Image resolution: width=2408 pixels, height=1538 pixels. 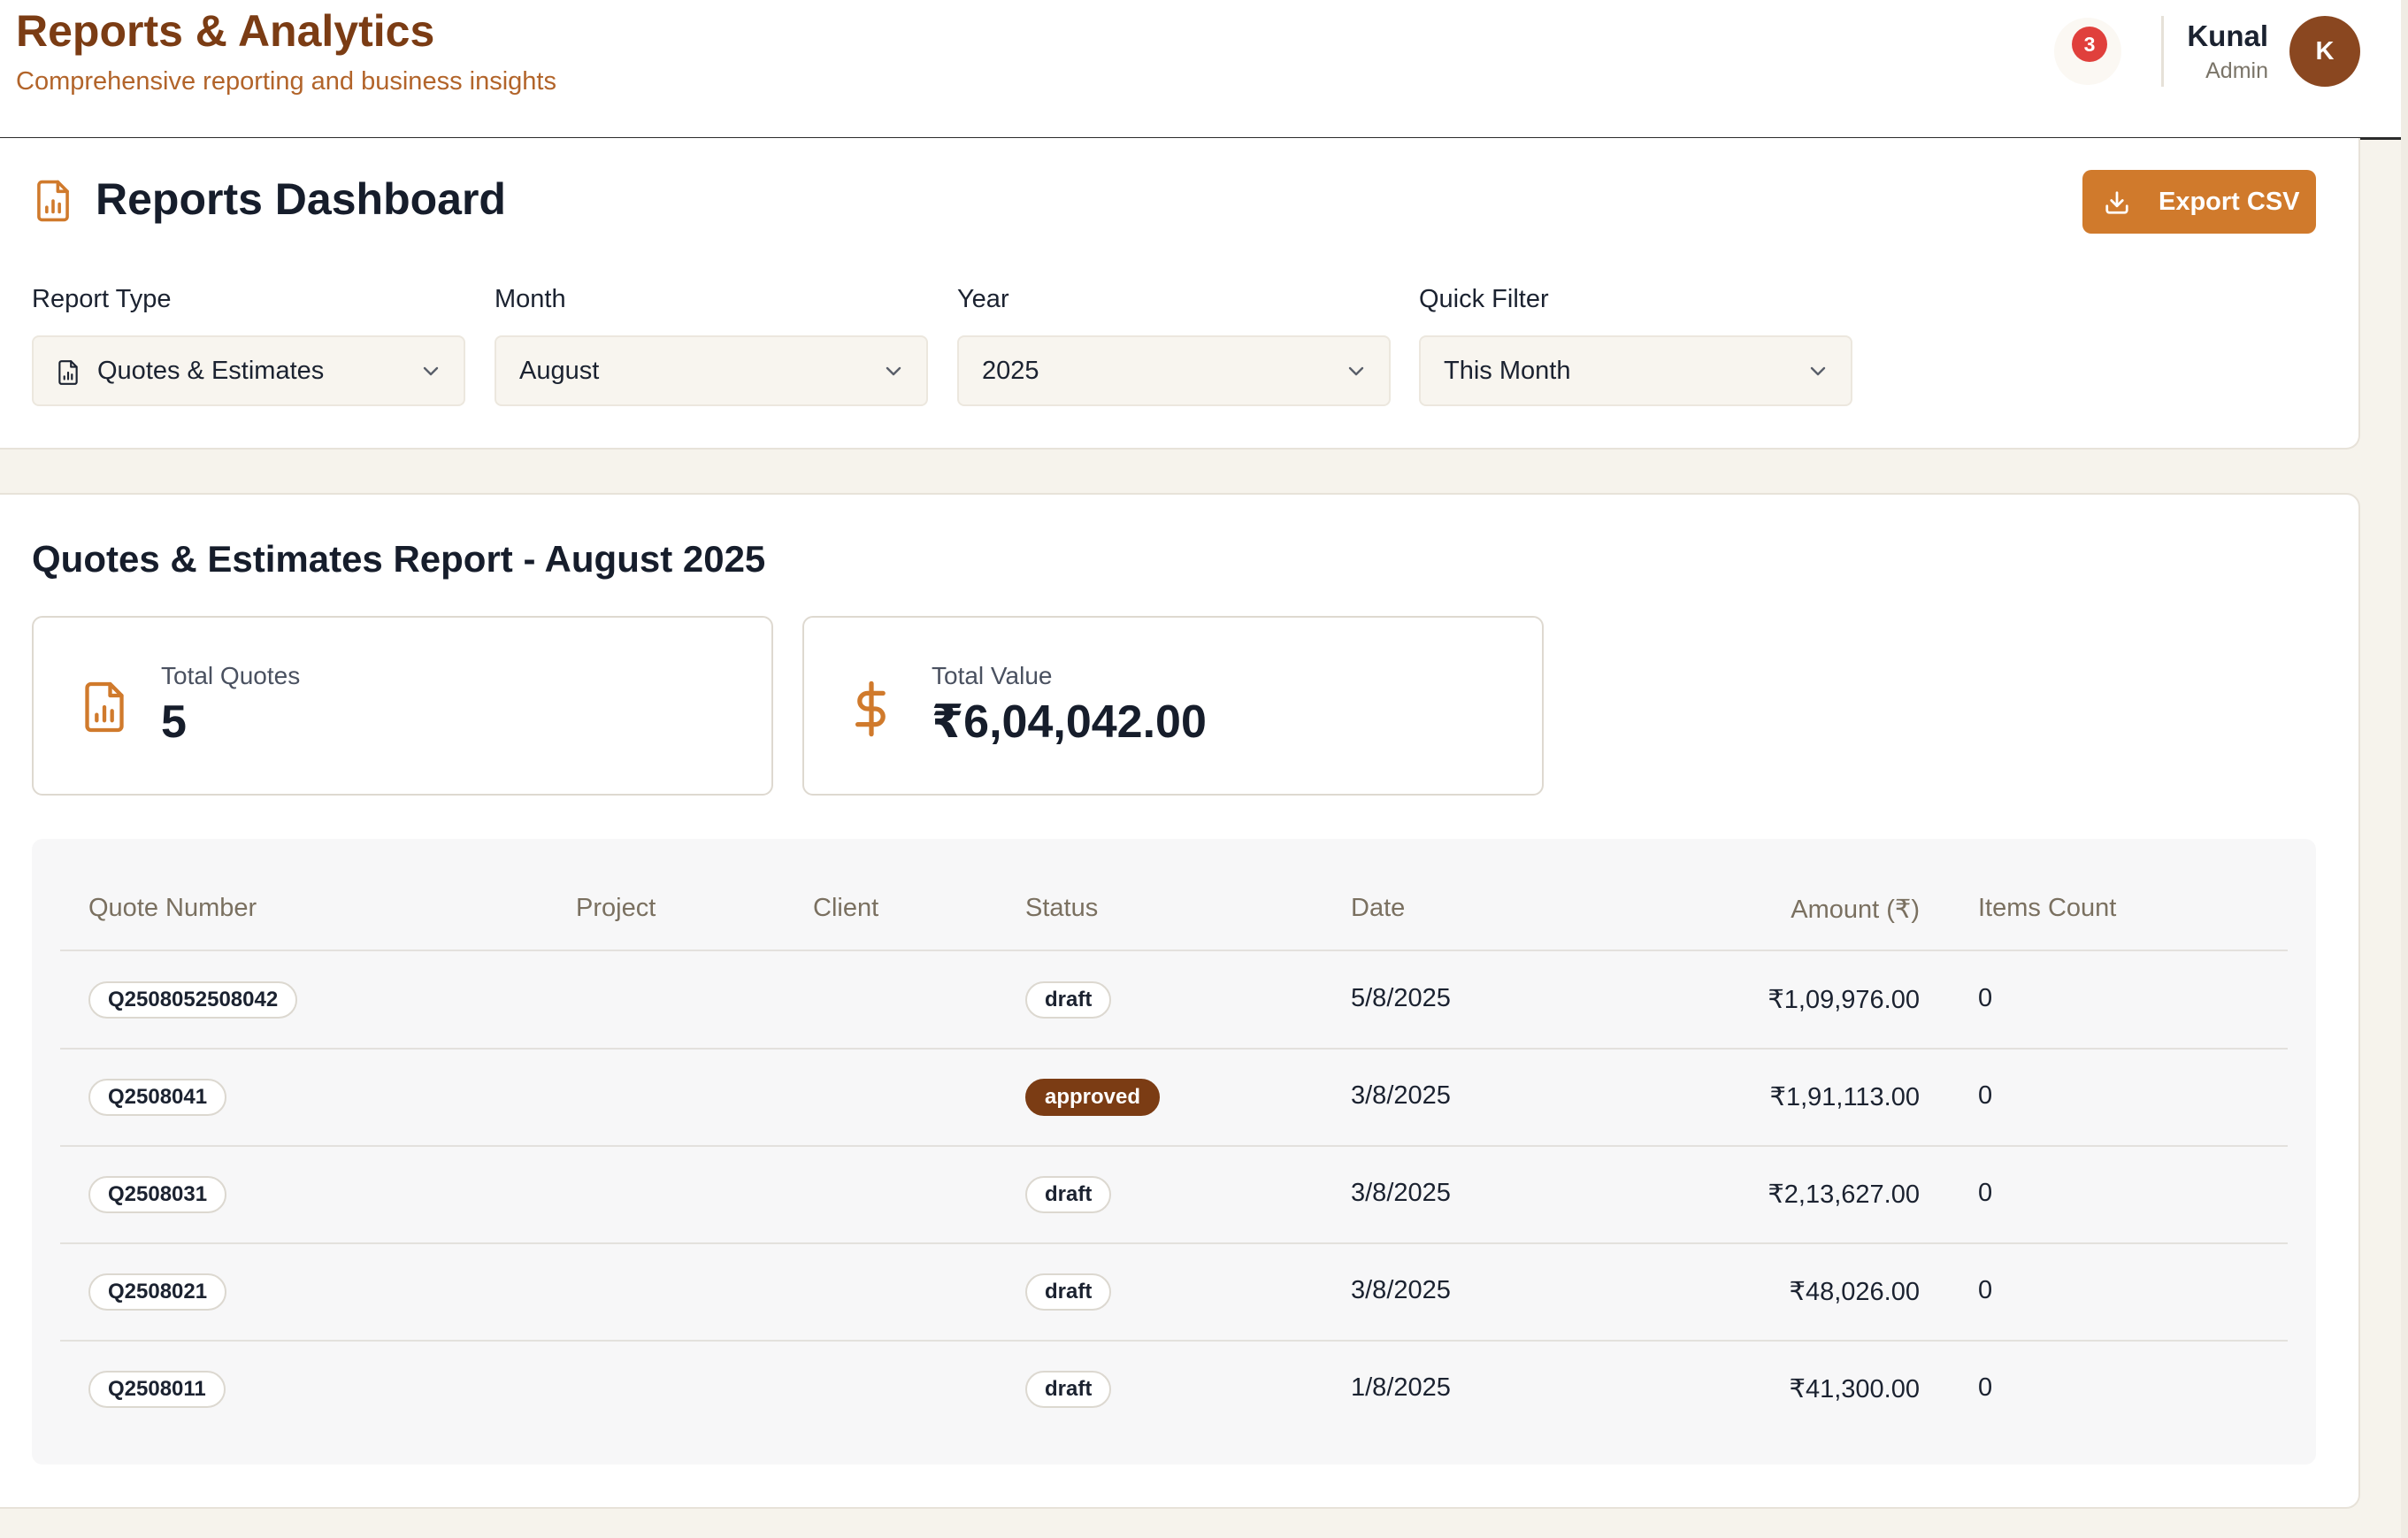 What do you see at coordinates (157, 1389) in the screenshot?
I see `quote-number-badge: Q2508011` at bounding box center [157, 1389].